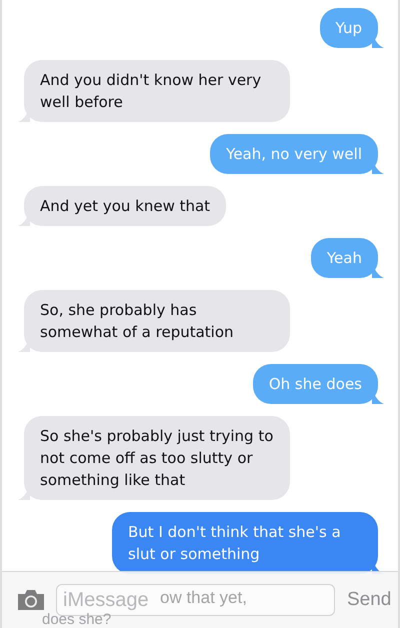 The width and height of the screenshot is (400, 628). I want to click on message-bubble: Yup, so click(349, 28).